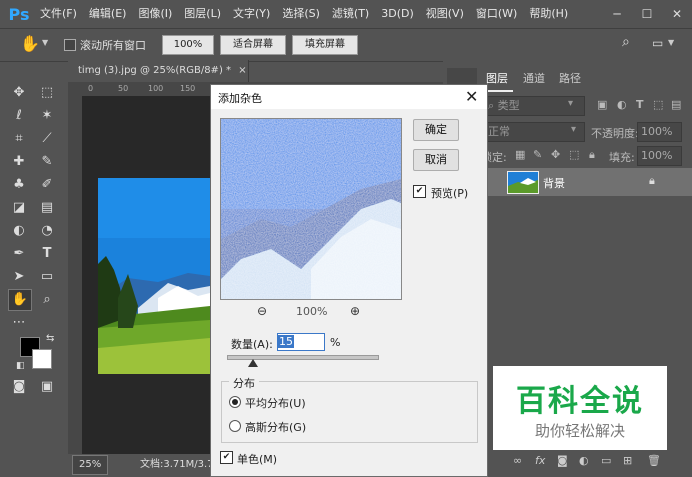  I want to click on zoom-level: 25%, so click(90, 465).